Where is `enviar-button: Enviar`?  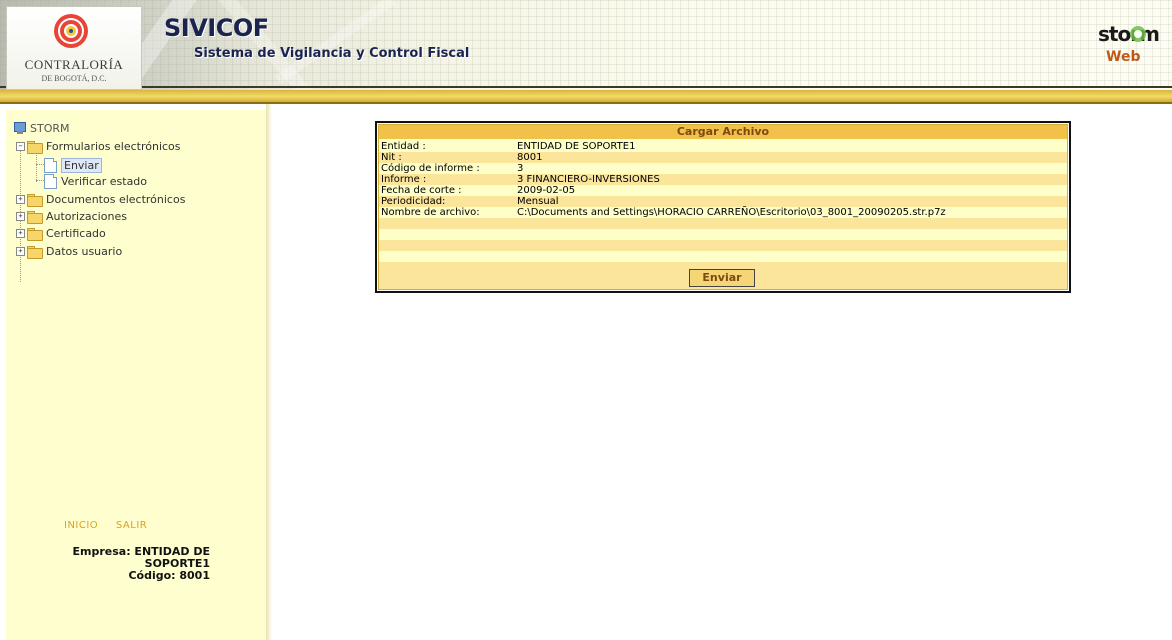 enviar-button: Enviar is located at coordinates (722, 278).